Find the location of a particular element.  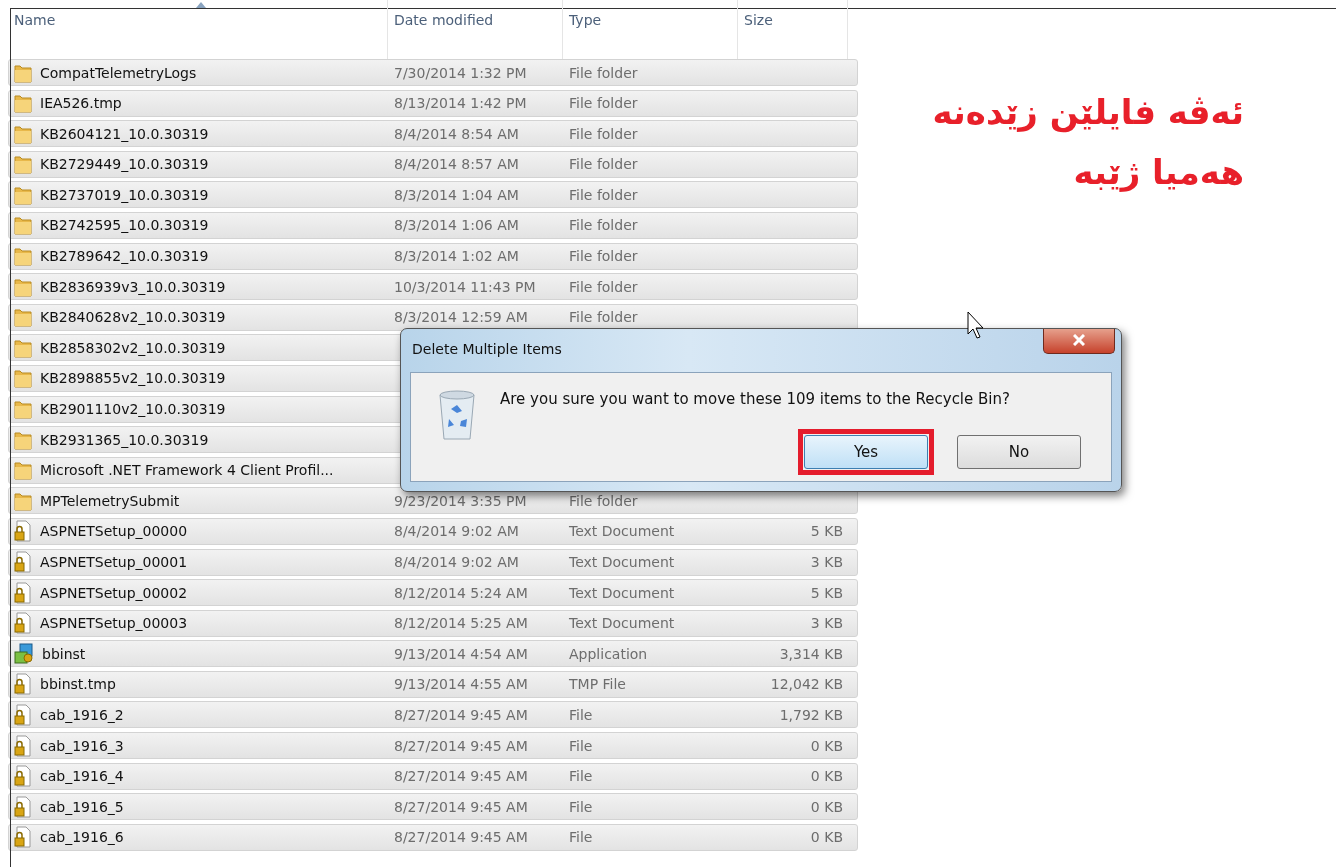

file-name: KB2836939v3_10.0.30319 is located at coordinates (133, 286).